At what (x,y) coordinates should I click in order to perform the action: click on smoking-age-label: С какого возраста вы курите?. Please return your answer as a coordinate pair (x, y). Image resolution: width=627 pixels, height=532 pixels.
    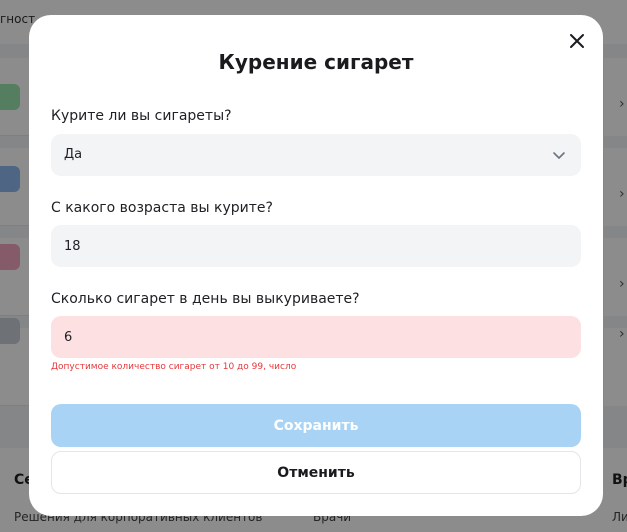
    Looking at the image, I should click on (162, 208).